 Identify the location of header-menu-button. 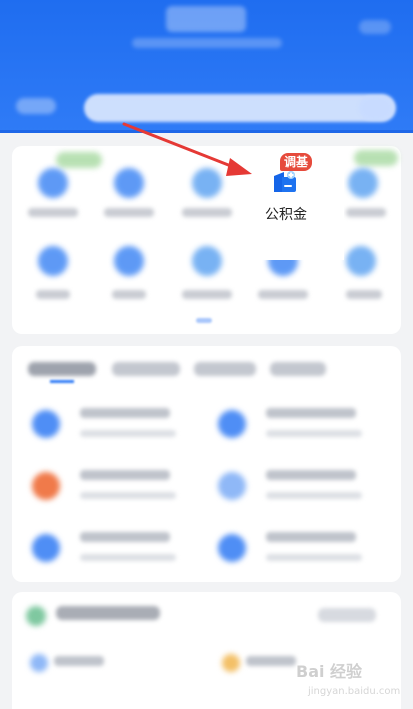
(375, 27).